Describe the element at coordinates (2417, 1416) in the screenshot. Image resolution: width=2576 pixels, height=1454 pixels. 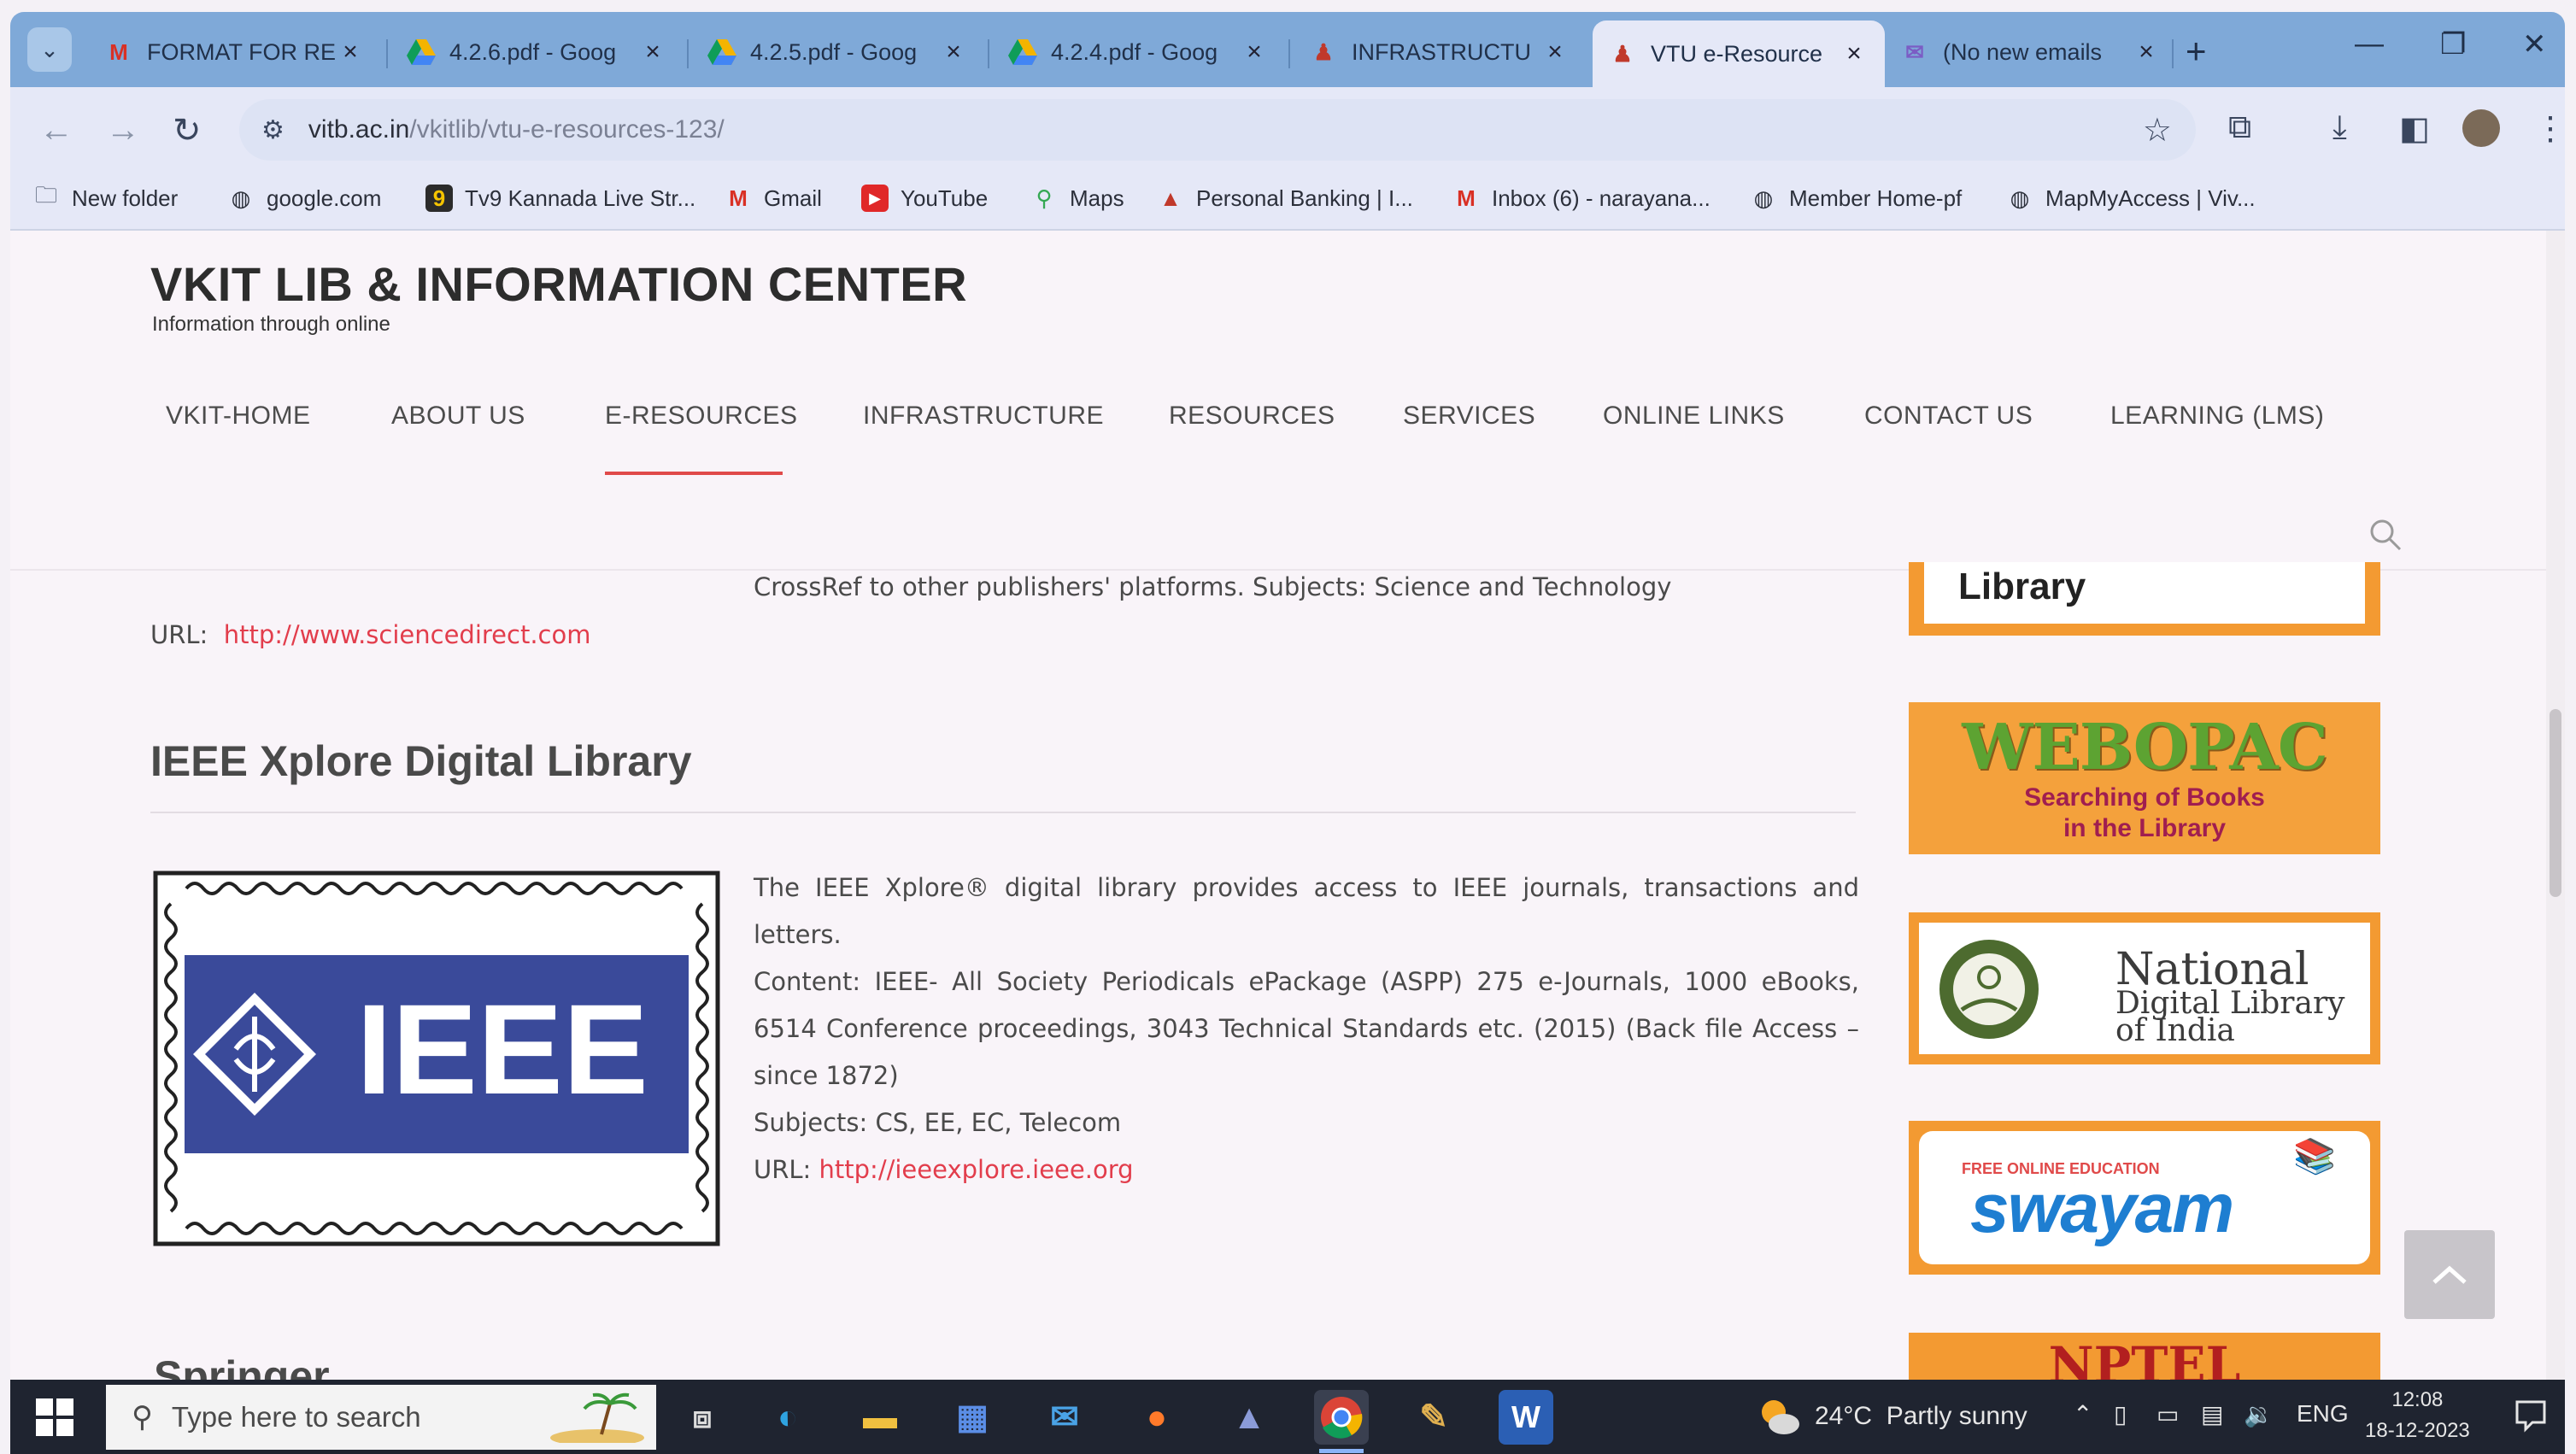
I see `system-clock: 12:08 18-12-2023` at that location.